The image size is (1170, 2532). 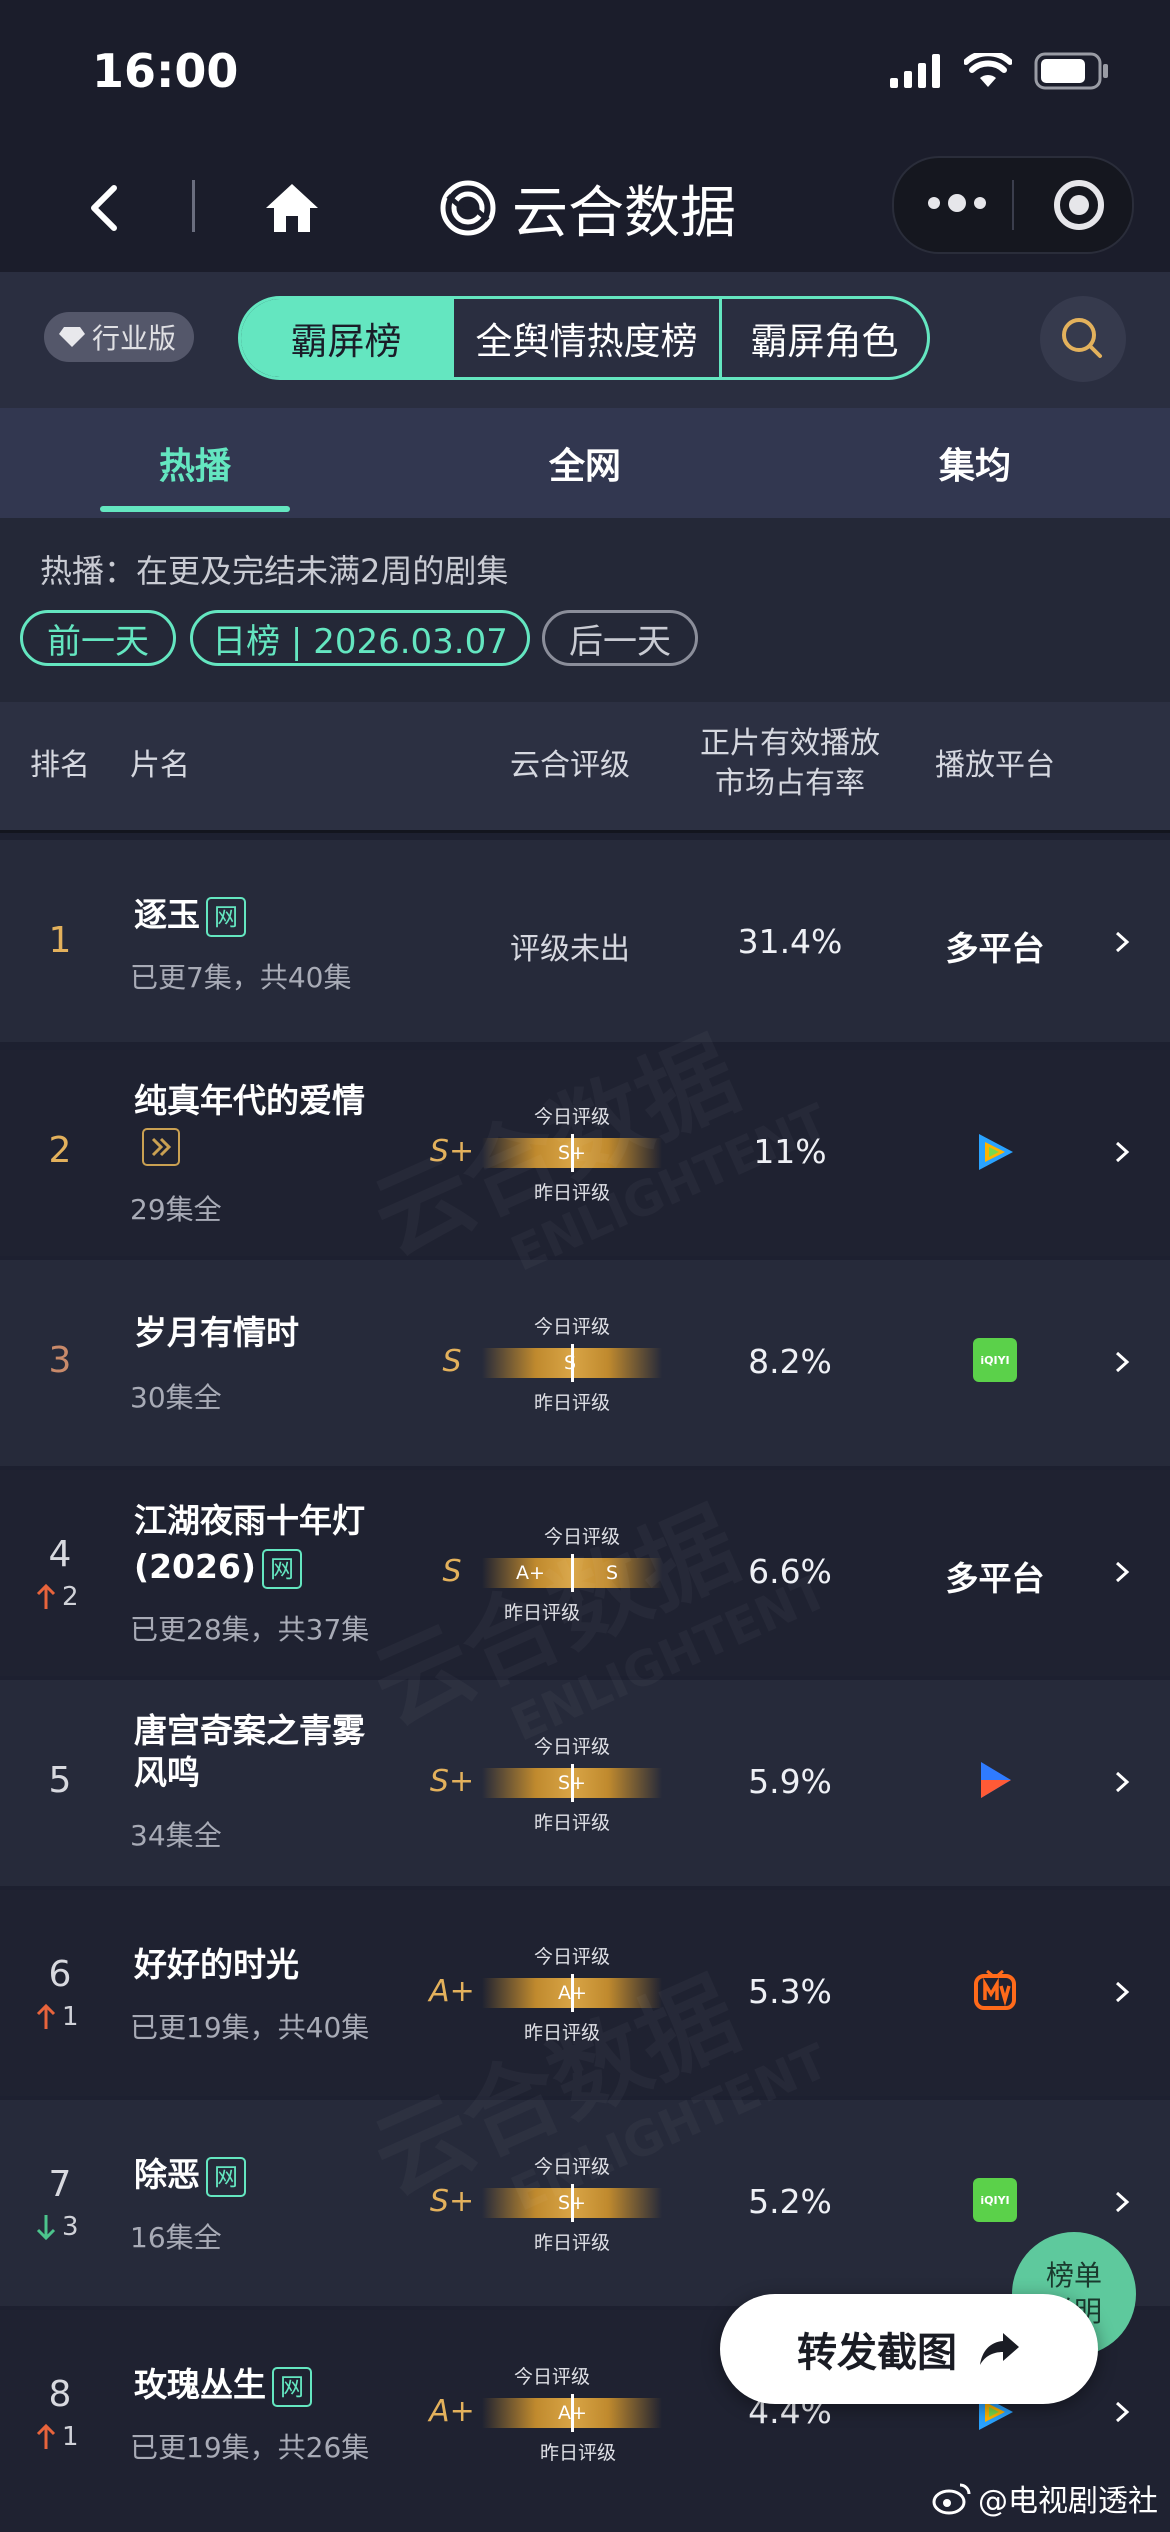 I want to click on search-icon, so click(x=1082, y=338).